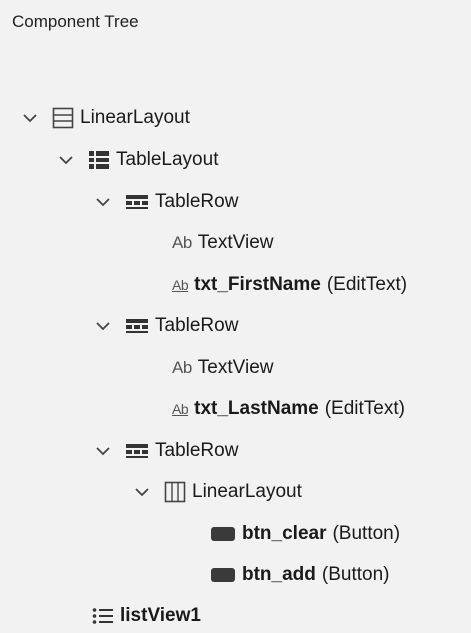 This screenshot has width=471, height=633. What do you see at coordinates (257, 284) in the screenshot?
I see `tree-node-label: txt_FirstName` at bounding box center [257, 284].